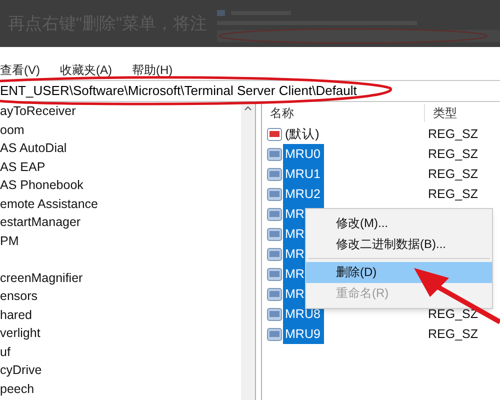 The height and width of the screenshot is (400, 500). I want to click on scrollbar, so click(248, 251).